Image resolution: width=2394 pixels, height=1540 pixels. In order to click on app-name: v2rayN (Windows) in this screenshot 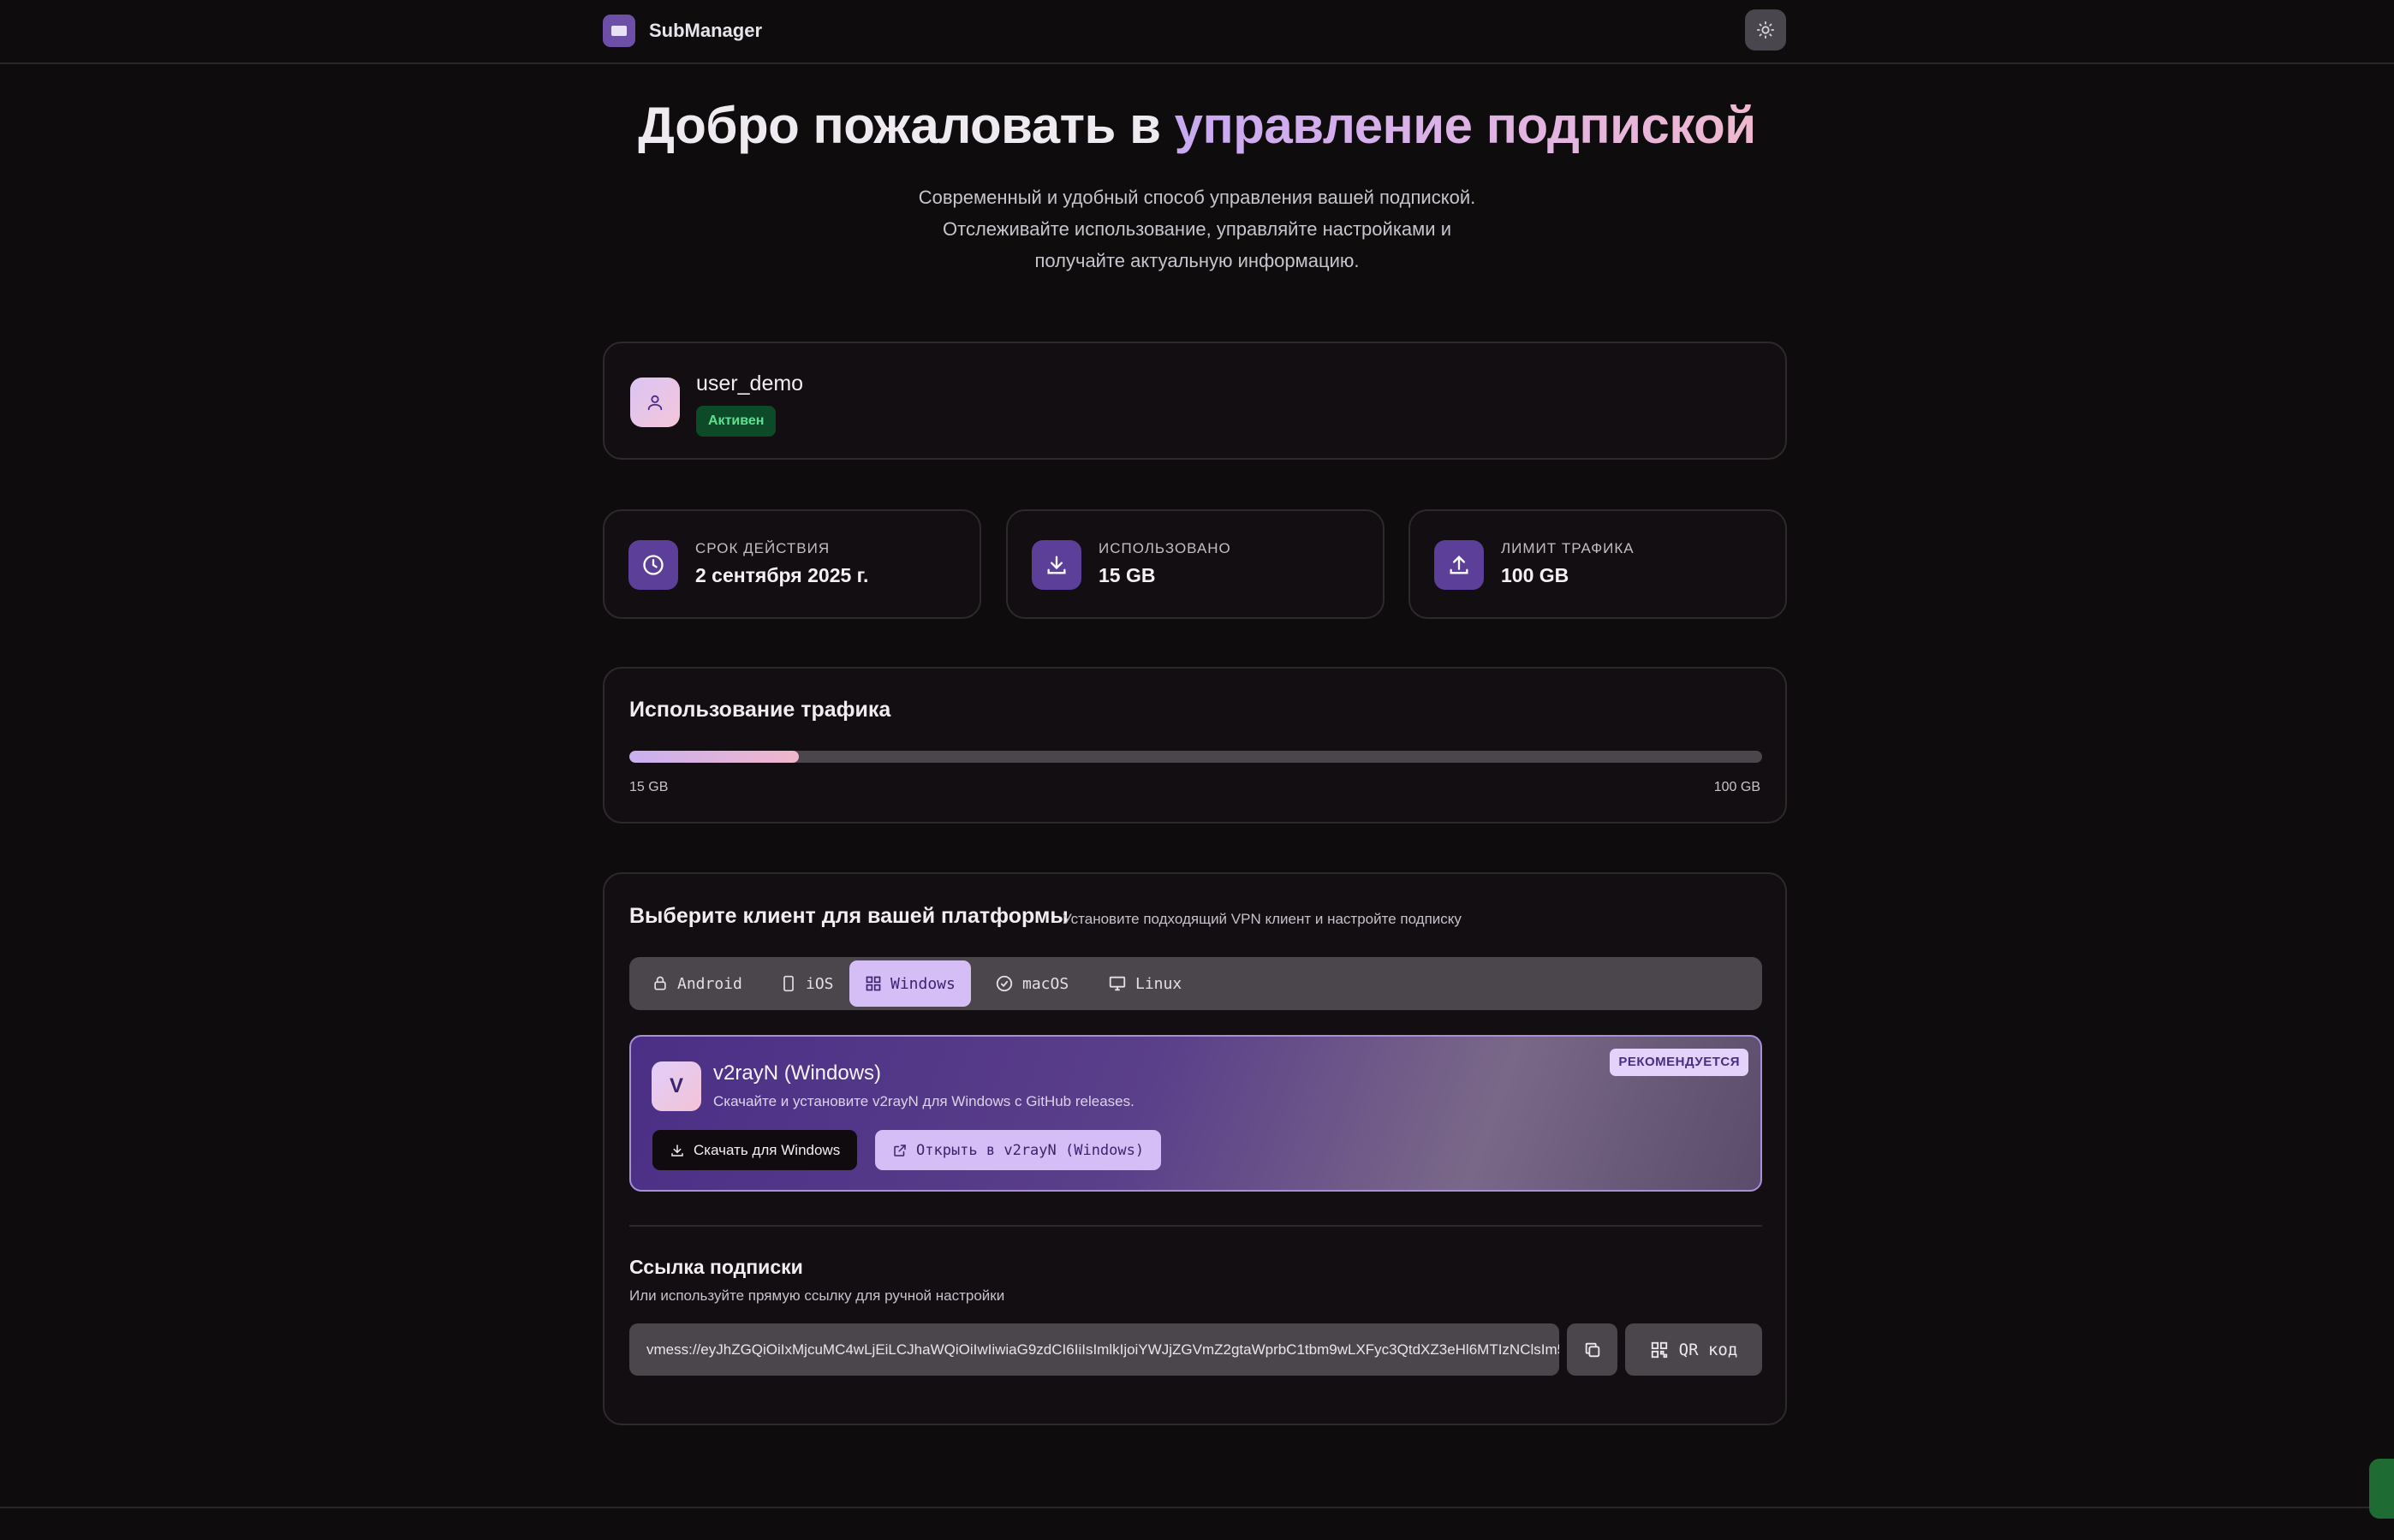, I will do `click(797, 1073)`.